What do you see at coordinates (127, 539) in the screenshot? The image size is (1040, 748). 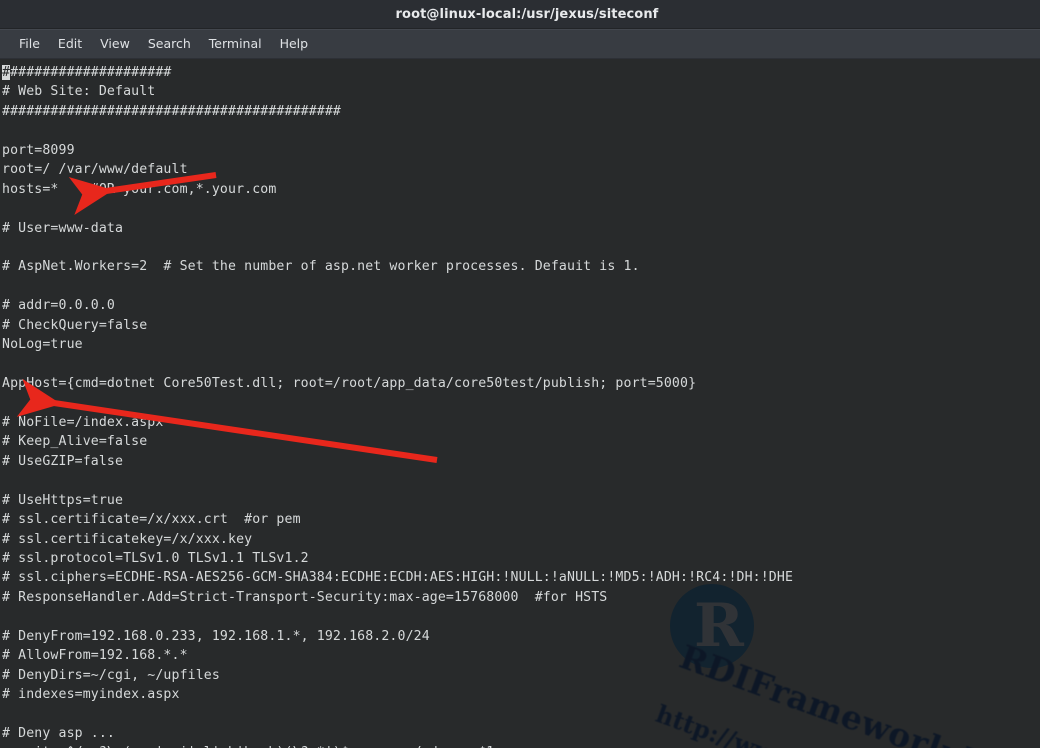 I see `terminal-line: # ssl.certificatekey=/x/xxx.key` at bounding box center [127, 539].